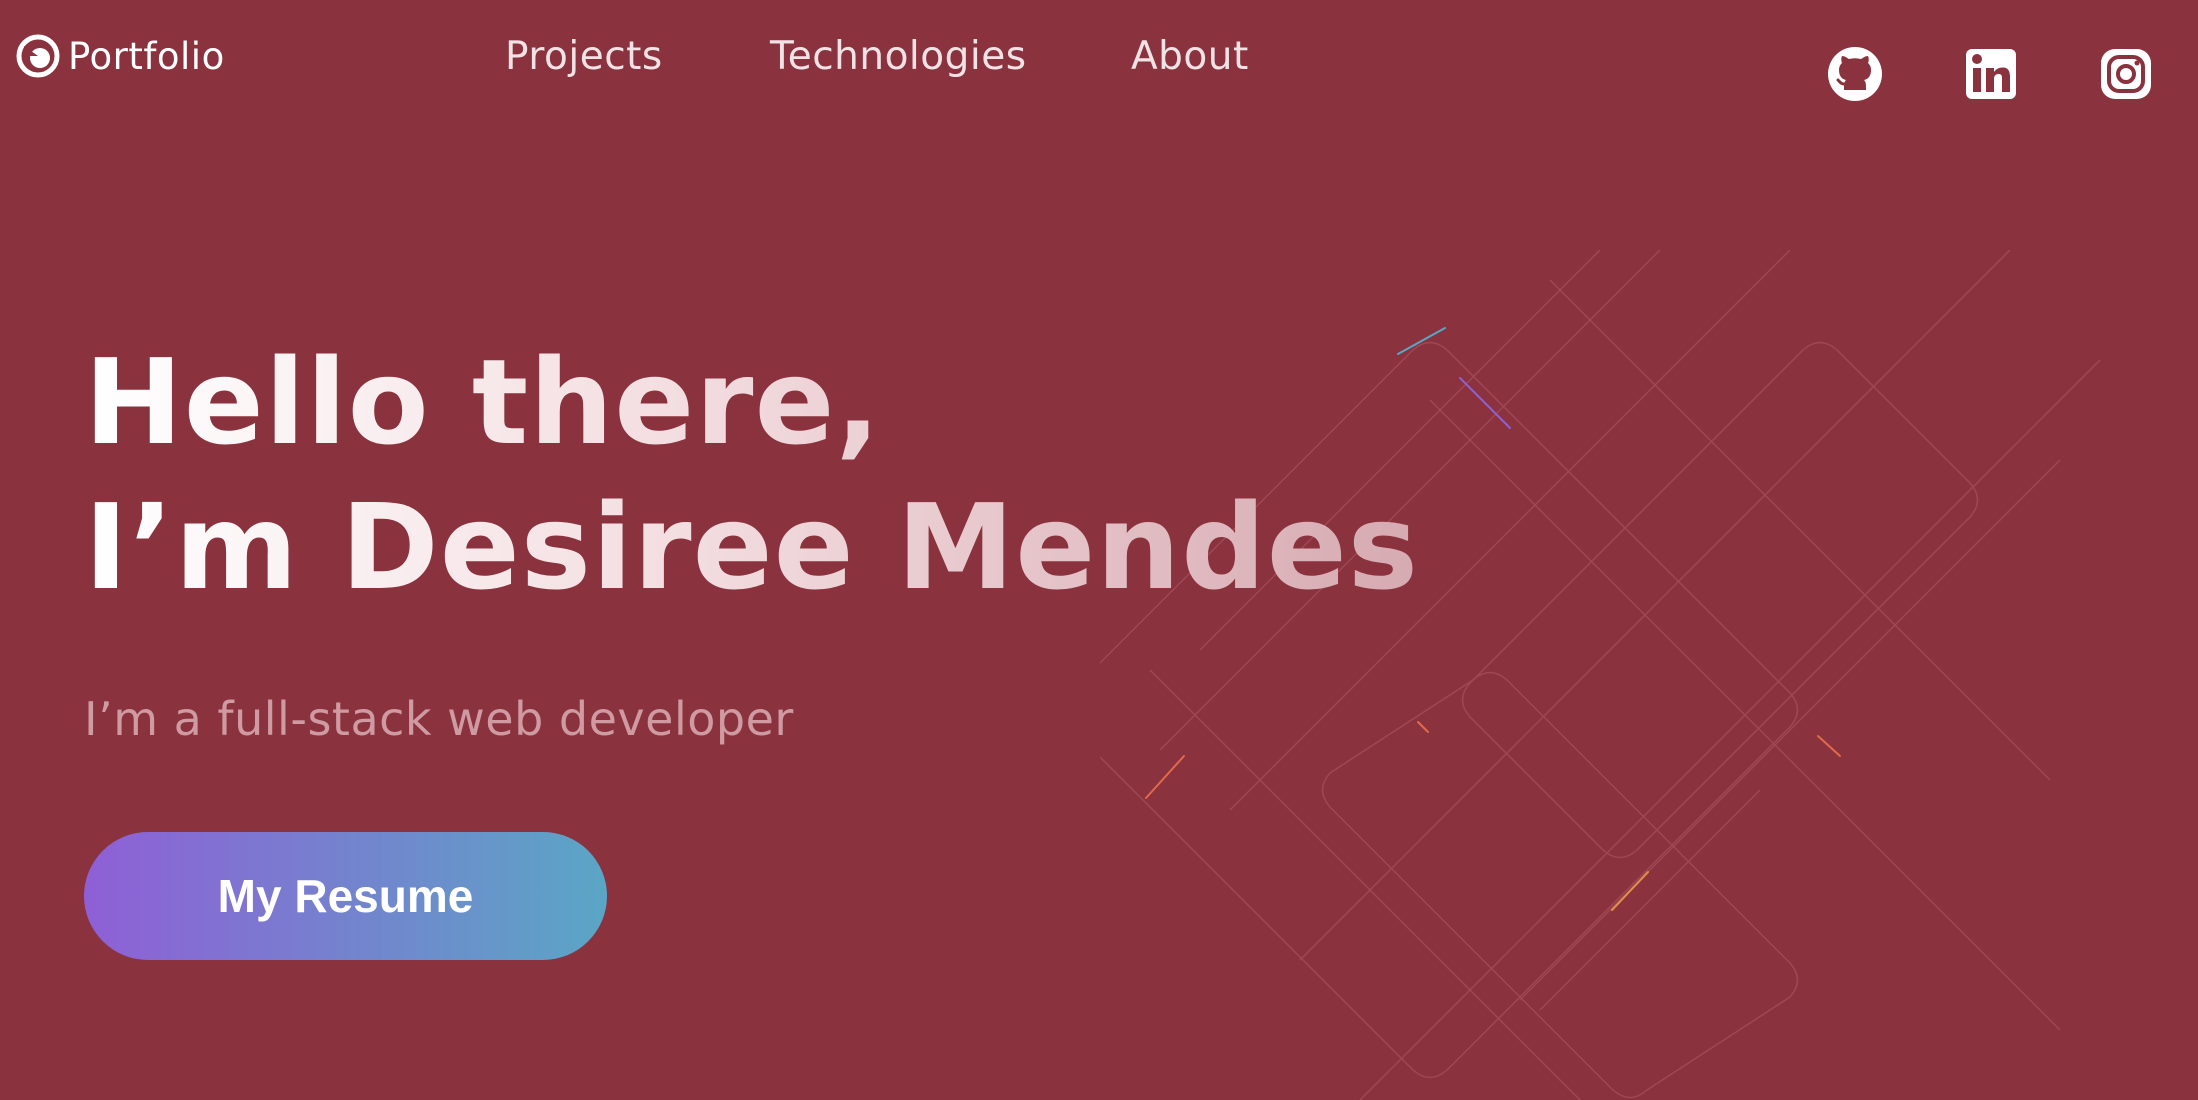 This screenshot has width=2198, height=1100. I want to click on logo-text: Portfolio, so click(146, 56).